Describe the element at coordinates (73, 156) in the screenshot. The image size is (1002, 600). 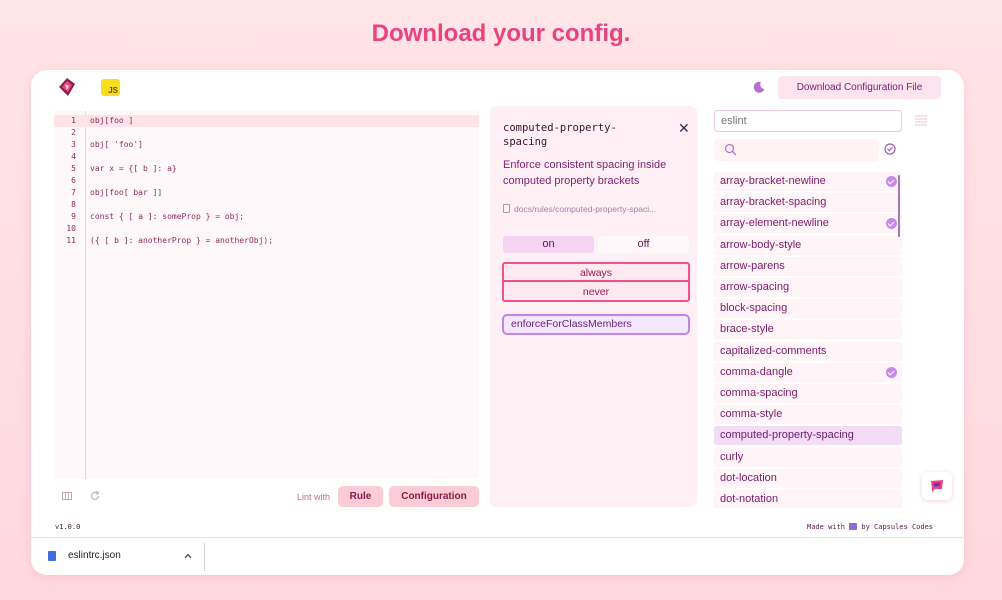
I see `line-number: 4` at that location.